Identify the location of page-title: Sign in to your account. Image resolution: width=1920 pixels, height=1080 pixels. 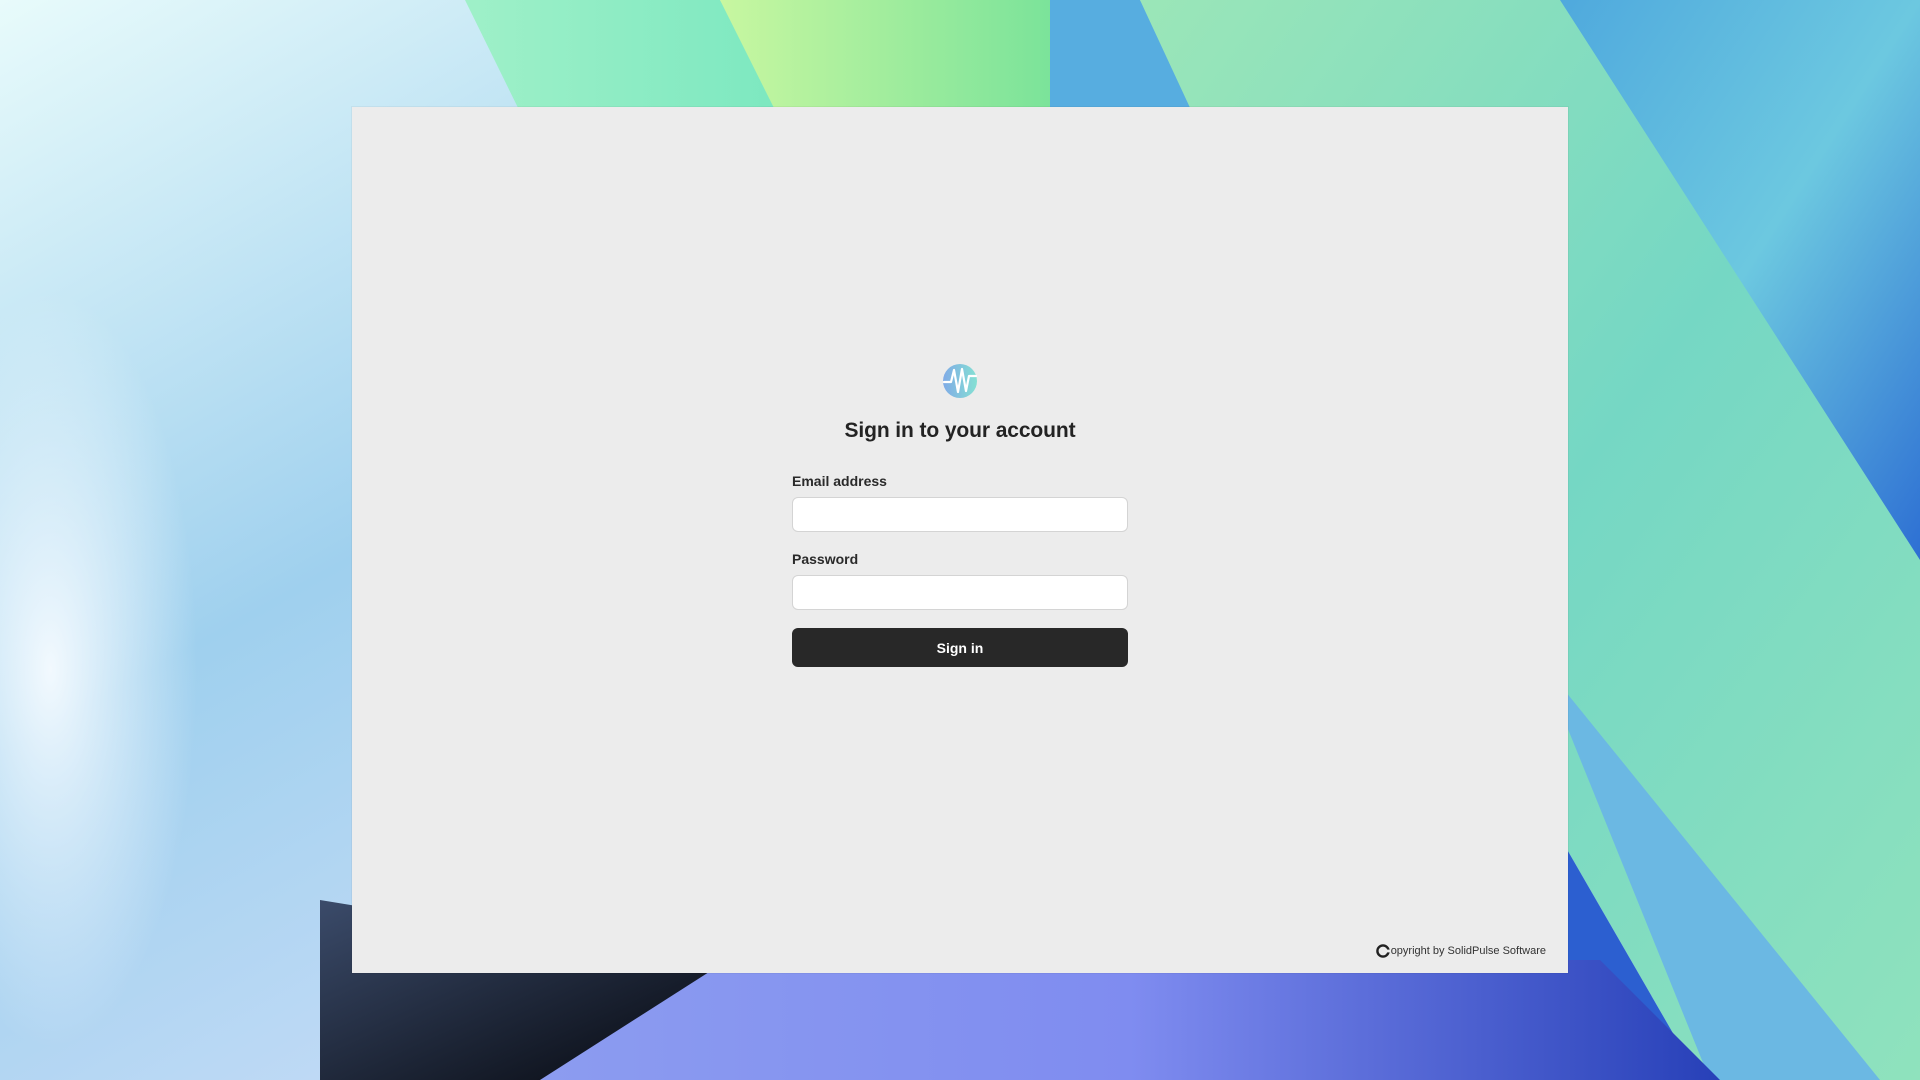
(960, 430).